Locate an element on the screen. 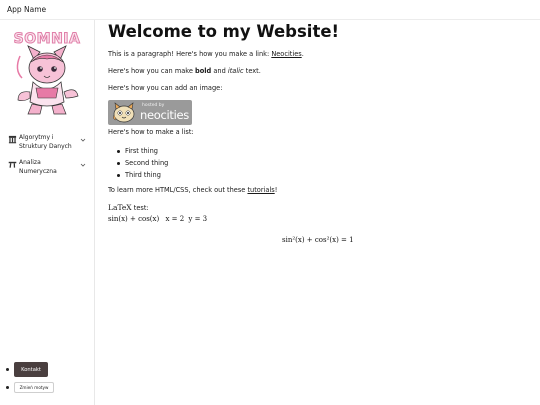 This screenshot has width=540, height=405. paragraph-text: To learn more HTML/CSS, check out these is located at coordinates (178, 190).